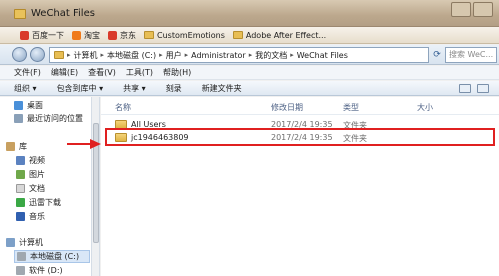 This screenshot has height=276, width=499. Describe the element at coordinates (37, 54) in the screenshot. I see `forward-button` at that location.